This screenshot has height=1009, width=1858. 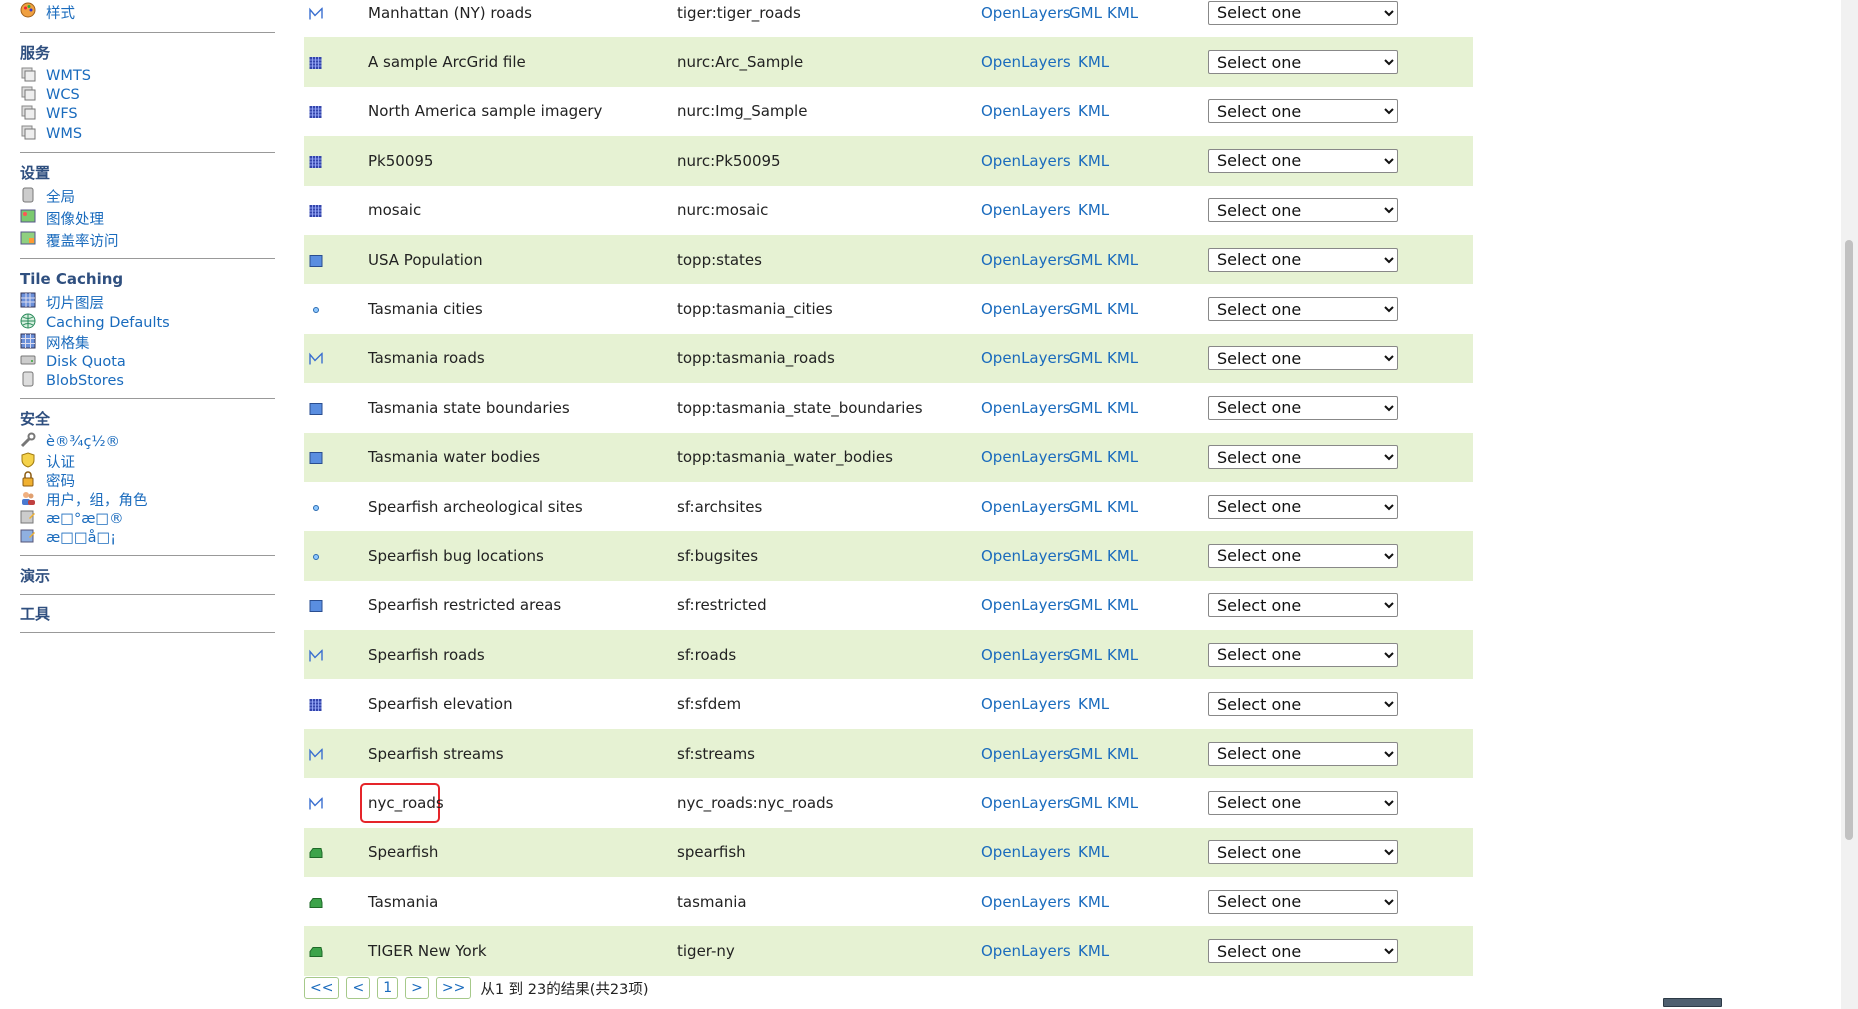 What do you see at coordinates (147, 196) in the screenshot?
I see `sidebar-item-global: 全局` at bounding box center [147, 196].